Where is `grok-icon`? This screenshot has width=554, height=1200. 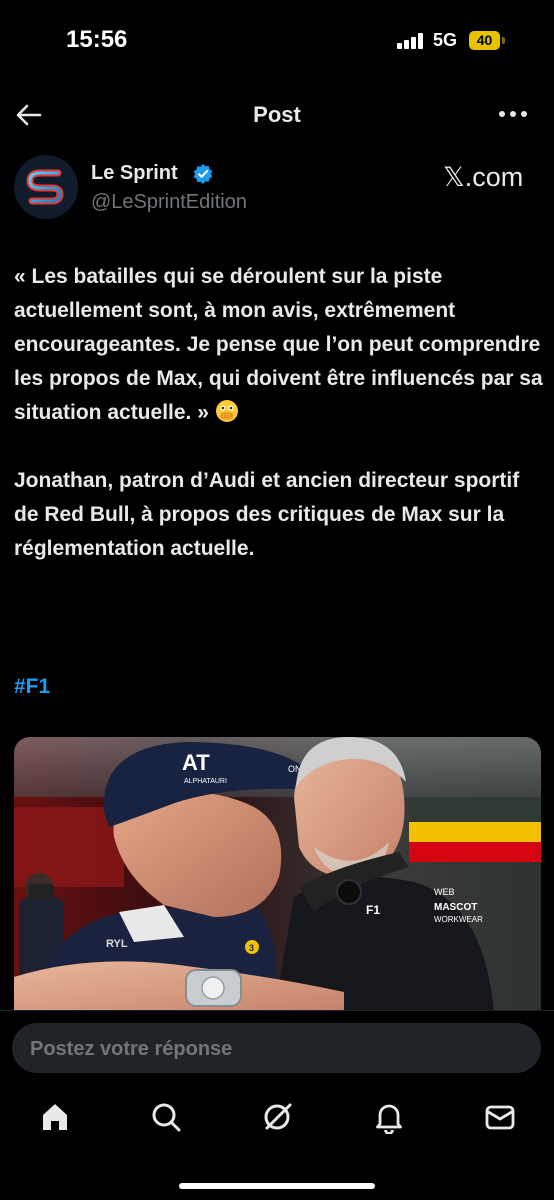
grok-icon is located at coordinates (278, 1117).